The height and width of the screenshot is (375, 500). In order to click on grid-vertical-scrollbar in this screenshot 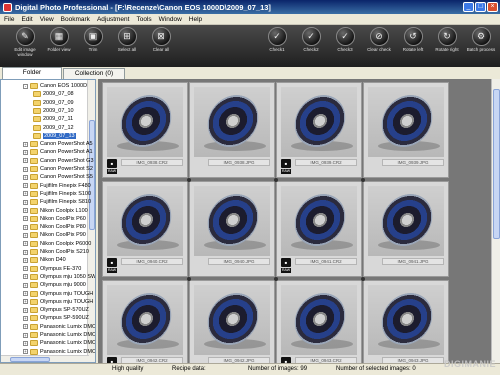, I will do `click(495, 221)`.